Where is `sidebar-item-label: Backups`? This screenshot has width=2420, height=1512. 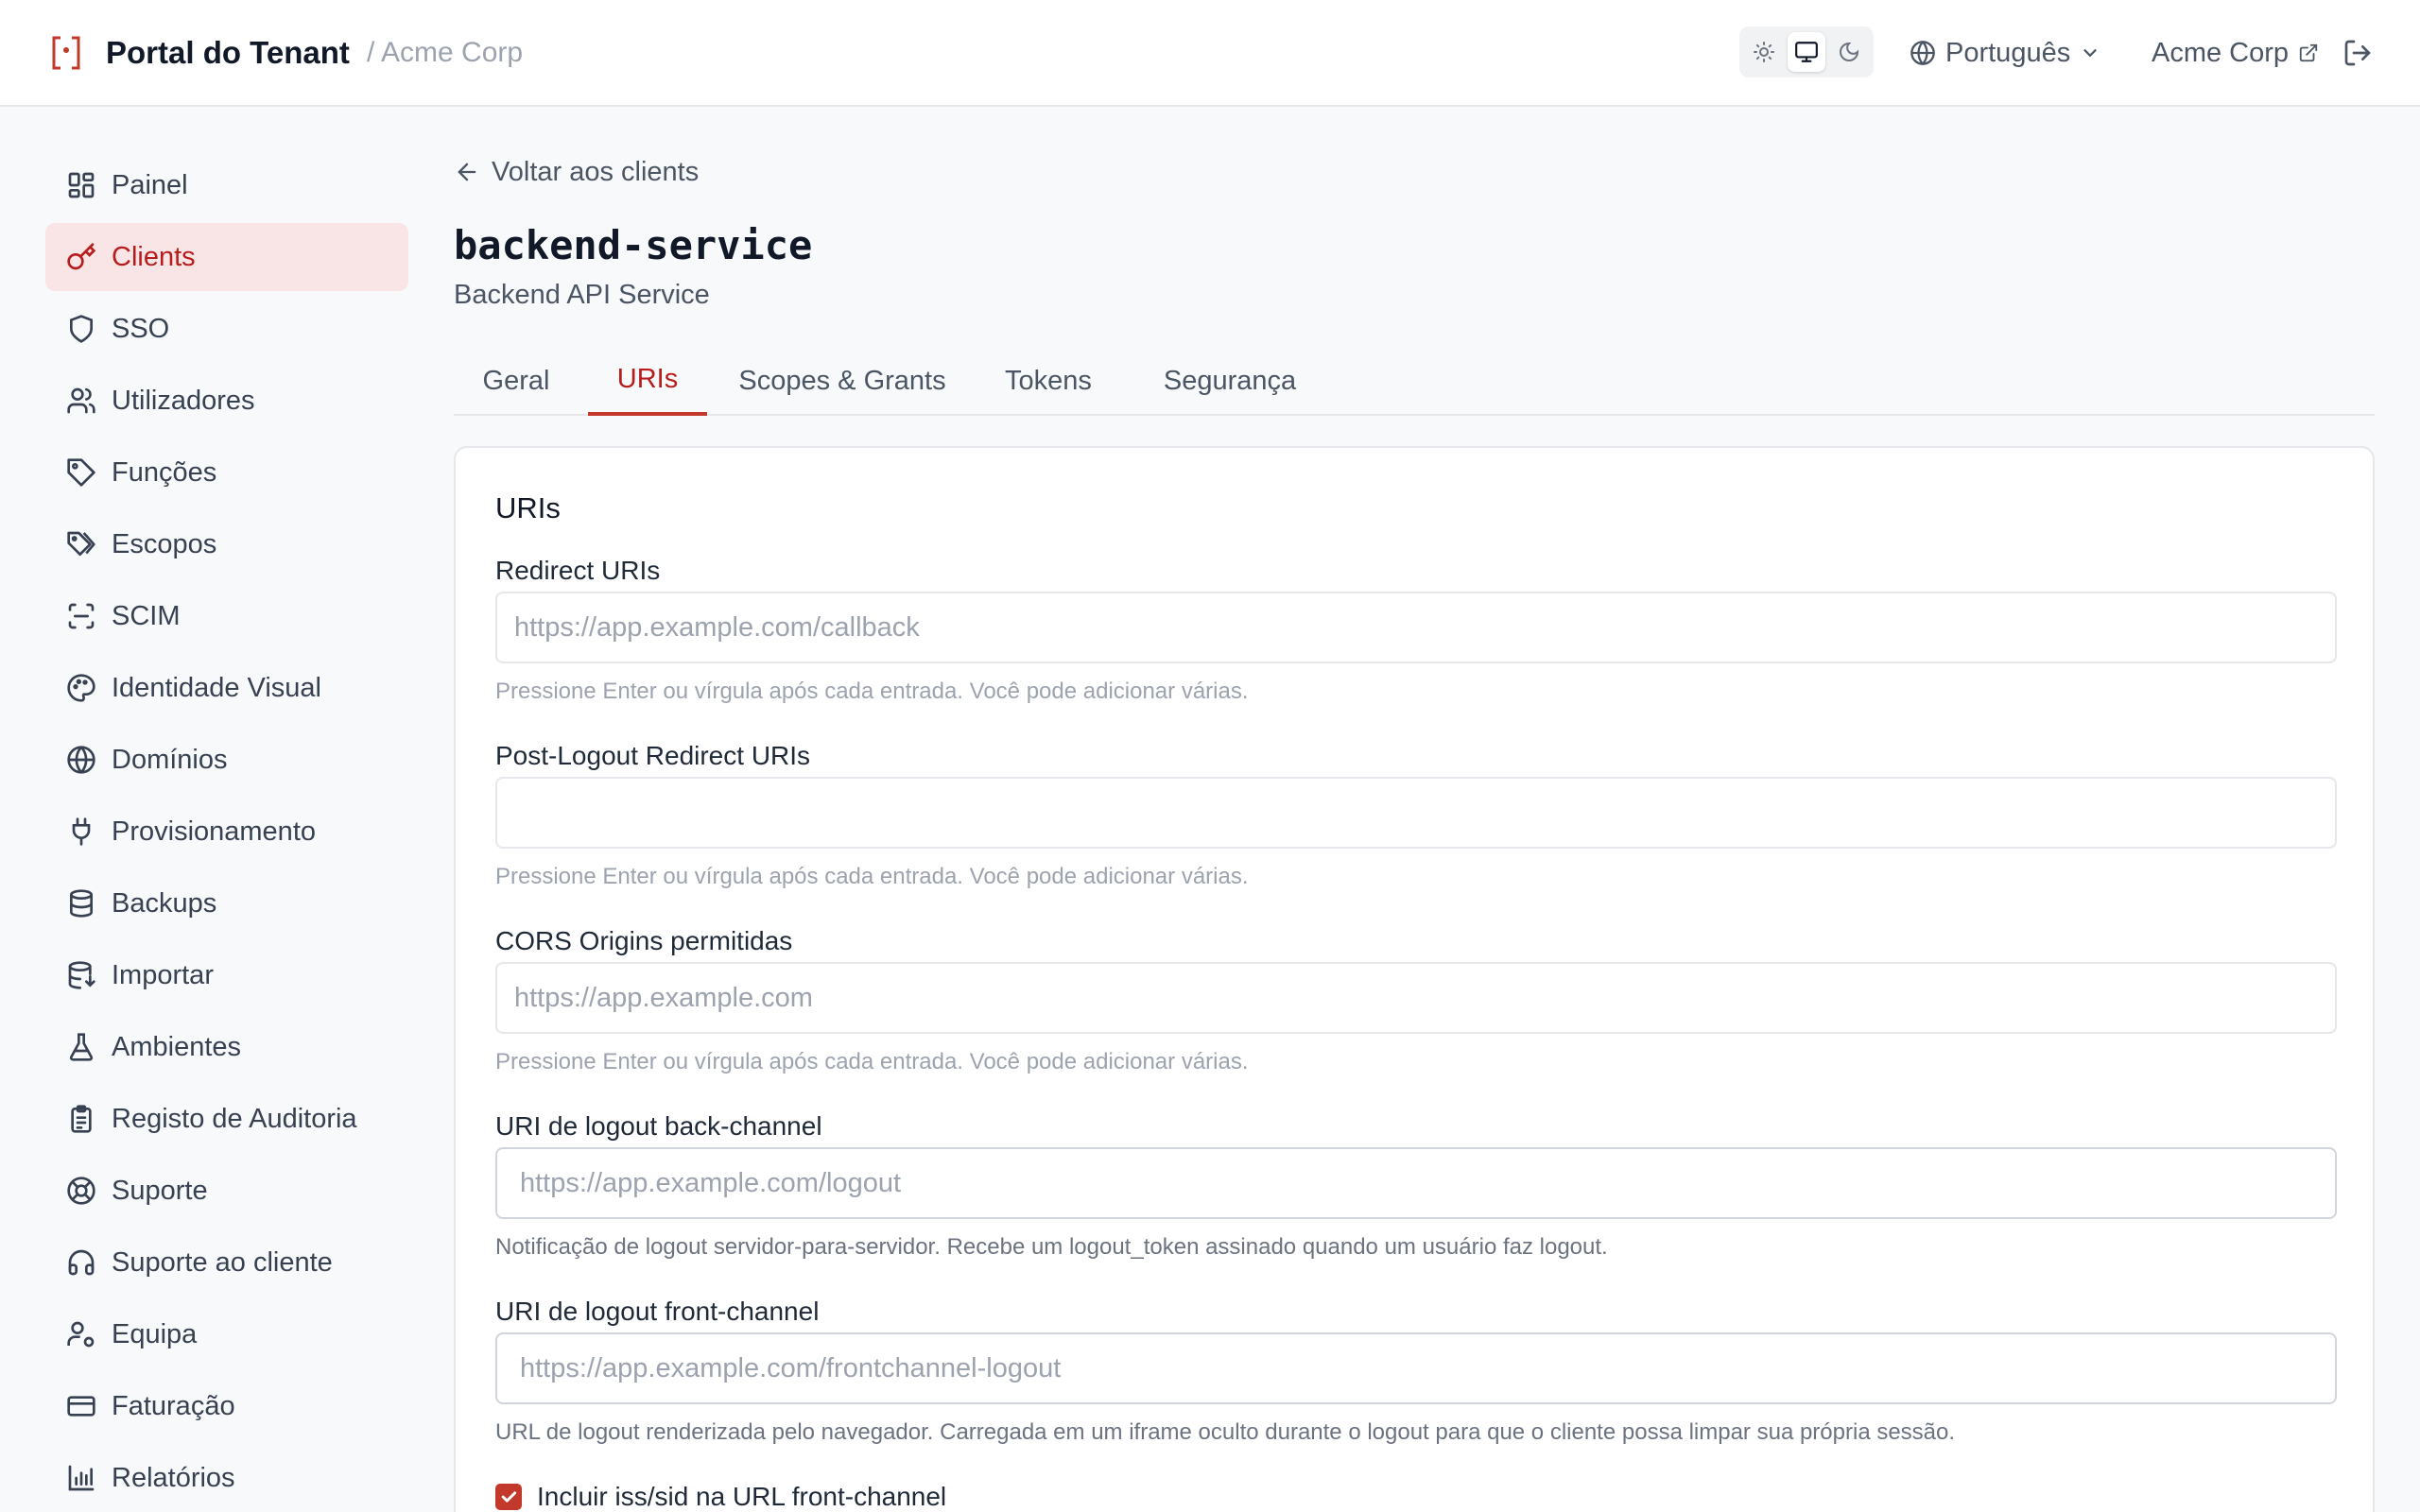
sidebar-item-label: Backups is located at coordinates (164, 903).